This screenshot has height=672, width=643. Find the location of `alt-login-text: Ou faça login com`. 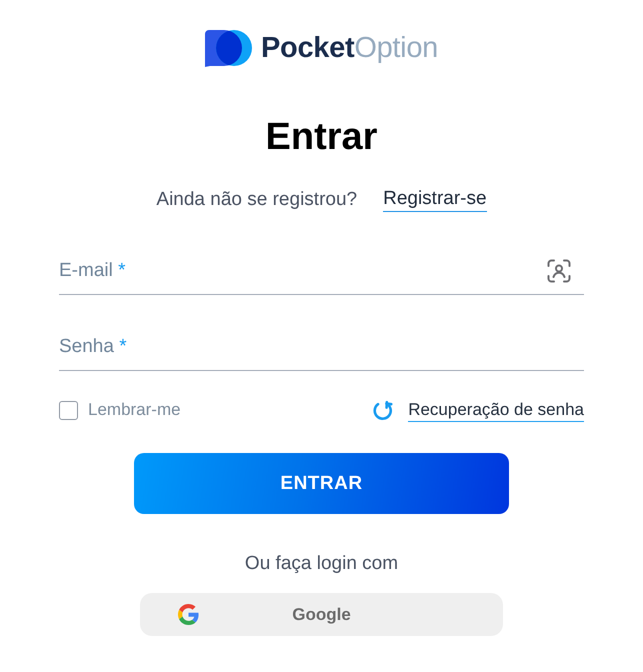

alt-login-text: Ou faça login com is located at coordinates (321, 564).